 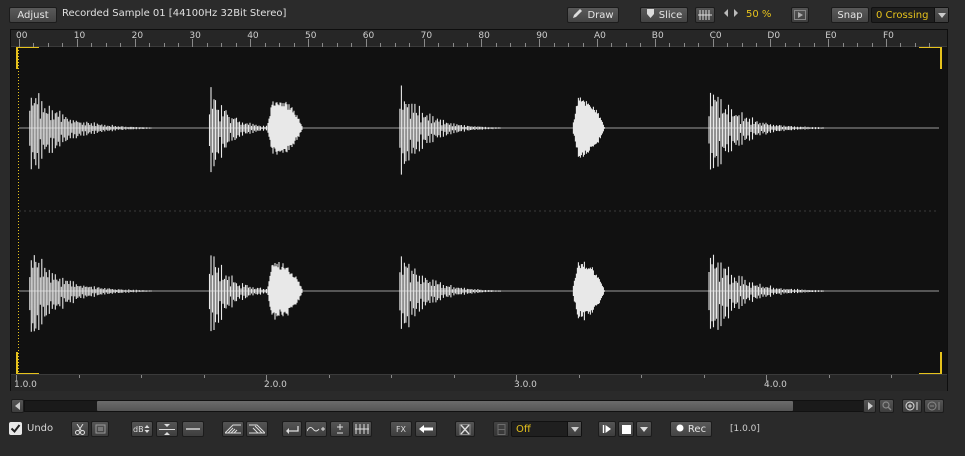 What do you see at coordinates (774, 36) in the screenshot?
I see `ruler-label: D0` at bounding box center [774, 36].